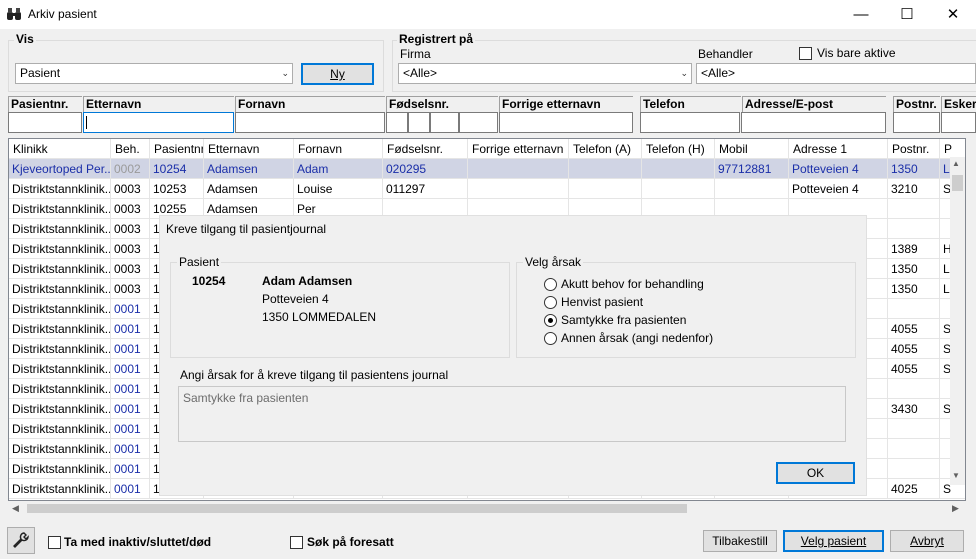 The height and width of the screenshot is (559, 976). Describe the element at coordinates (605, 149) in the screenshot. I see `column-header: Telefon (A)` at that location.